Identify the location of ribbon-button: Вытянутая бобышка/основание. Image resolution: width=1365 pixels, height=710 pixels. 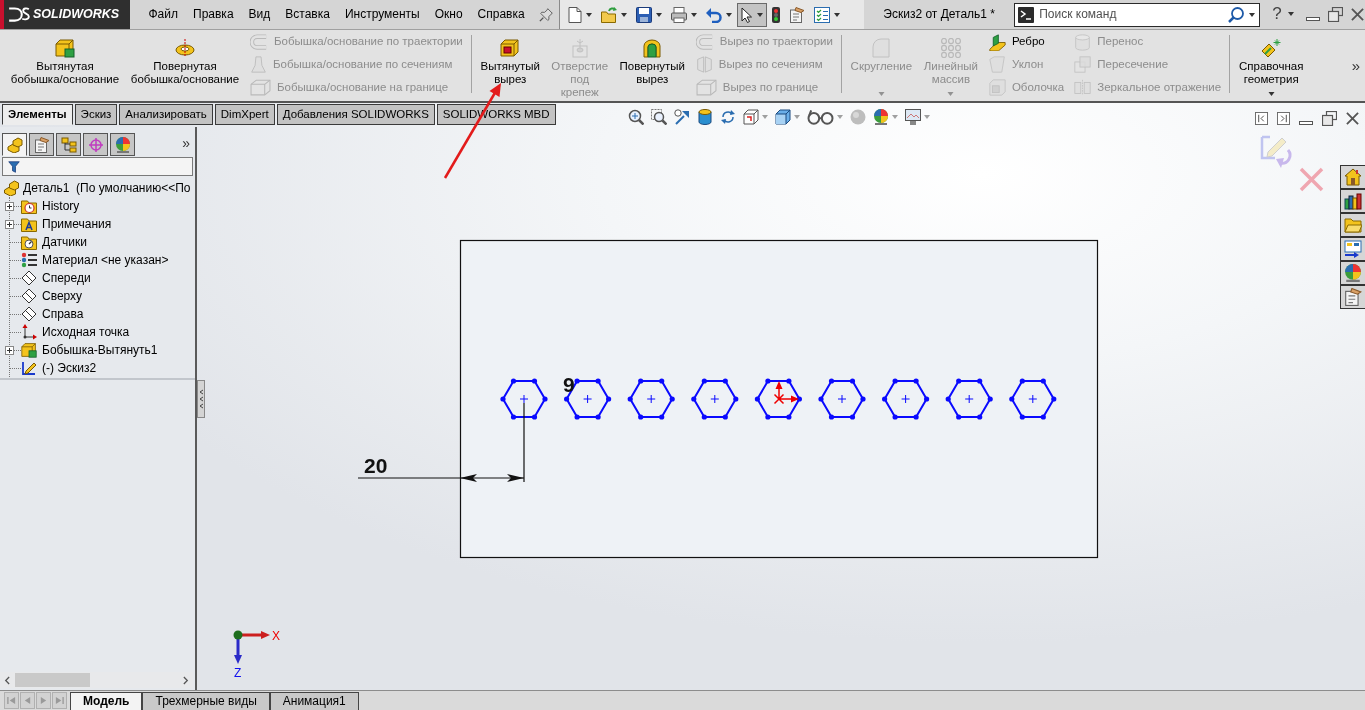
(65, 65).